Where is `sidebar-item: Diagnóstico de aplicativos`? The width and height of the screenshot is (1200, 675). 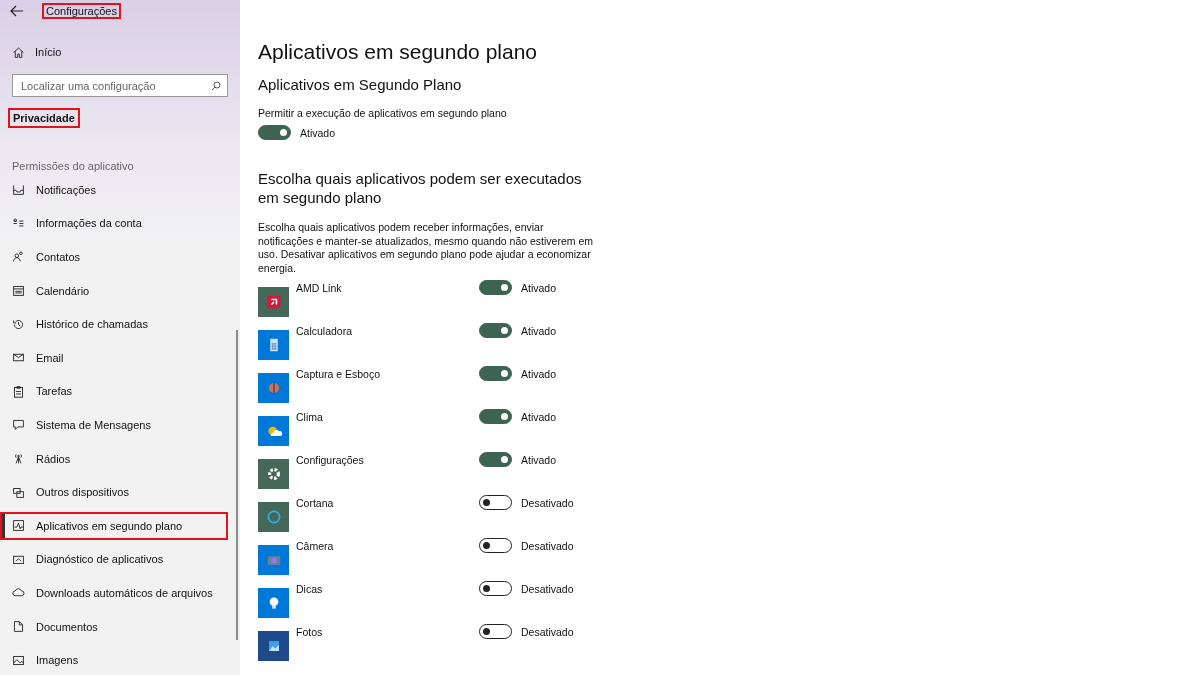
sidebar-item: Diagnóstico de aplicativos is located at coordinates (120, 559).